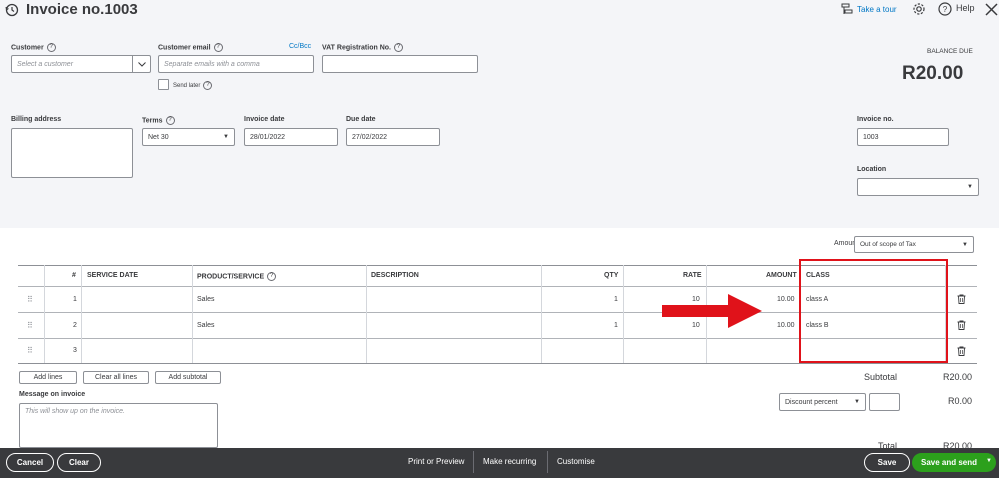  Describe the element at coordinates (272, 276) in the screenshot. I see `product-help-icon: ?` at that location.